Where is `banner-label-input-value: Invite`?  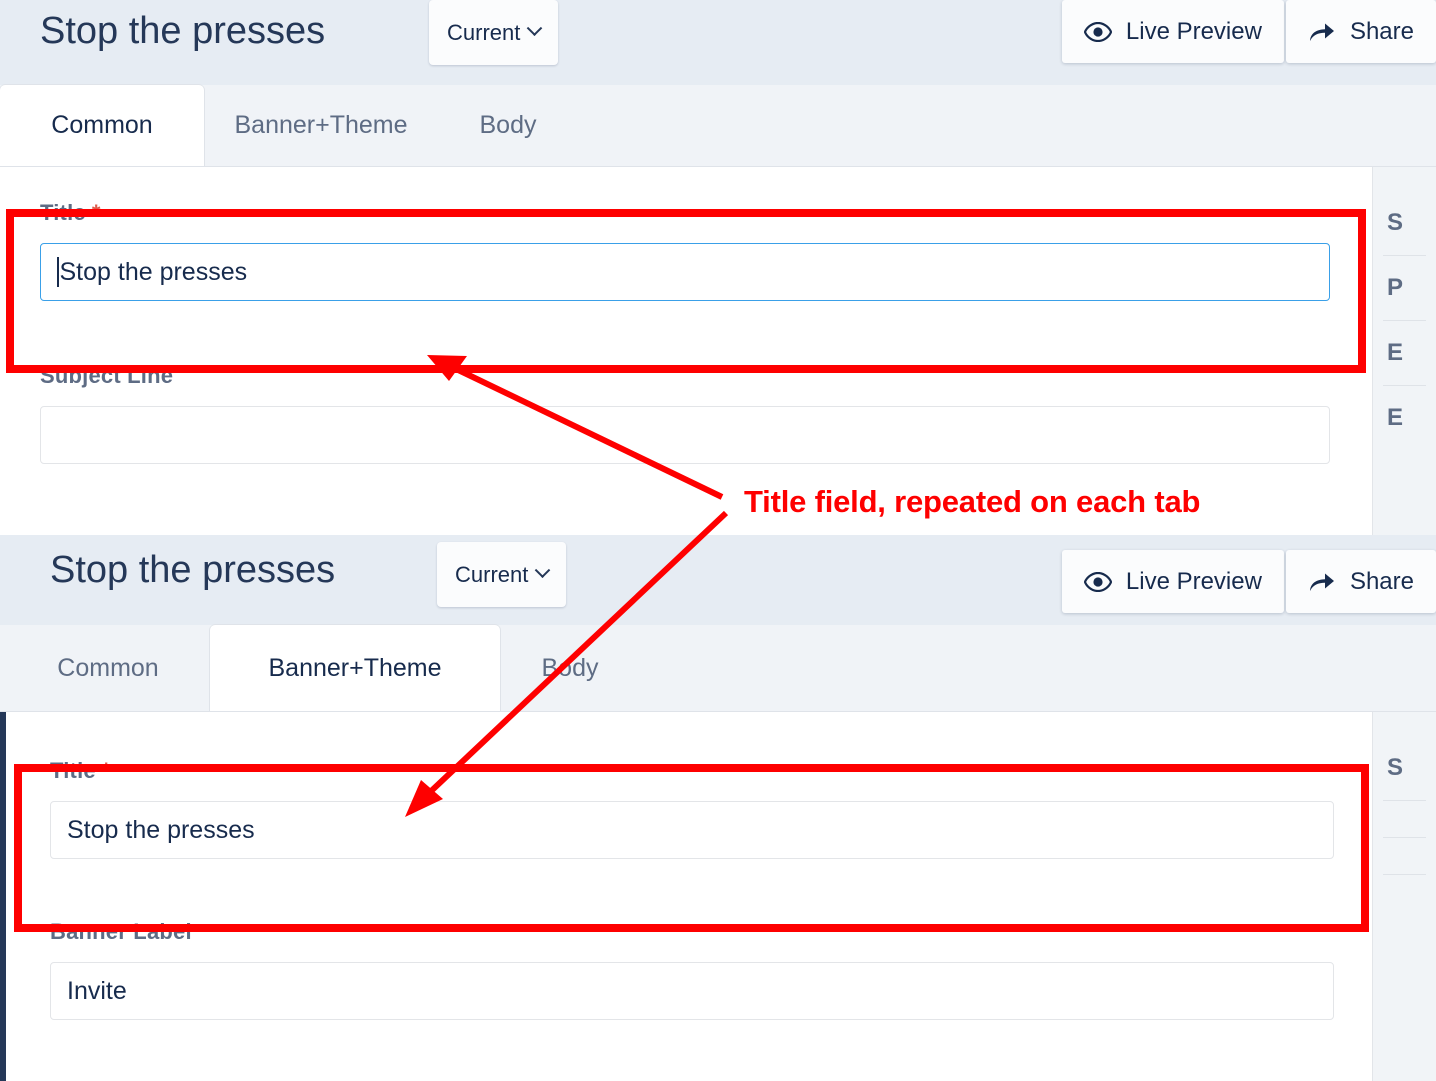
banner-label-input-value: Invite is located at coordinates (97, 990).